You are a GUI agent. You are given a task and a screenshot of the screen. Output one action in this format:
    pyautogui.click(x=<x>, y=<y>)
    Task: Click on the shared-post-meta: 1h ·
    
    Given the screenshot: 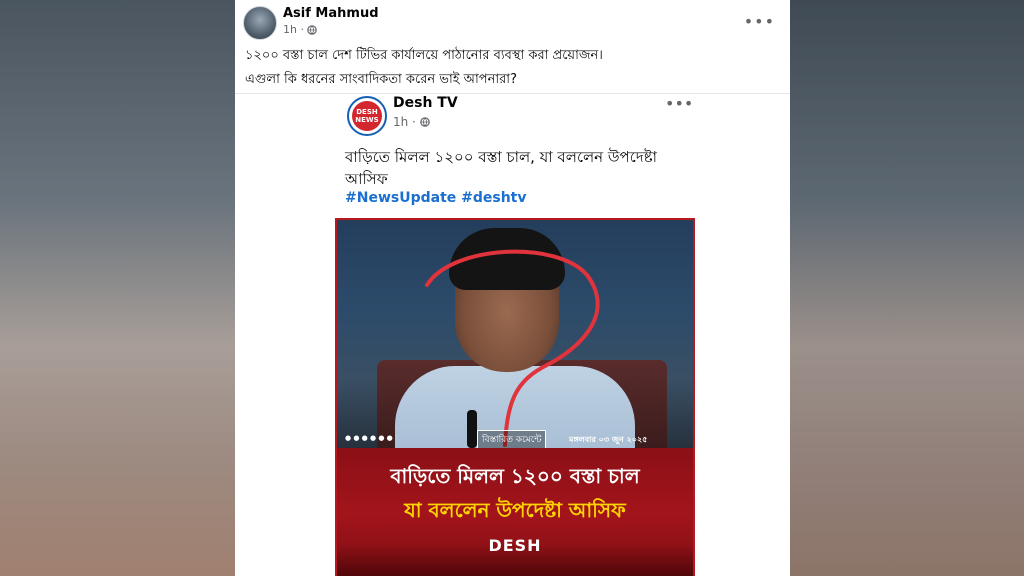 What is the action you would take?
    pyautogui.click(x=411, y=122)
    